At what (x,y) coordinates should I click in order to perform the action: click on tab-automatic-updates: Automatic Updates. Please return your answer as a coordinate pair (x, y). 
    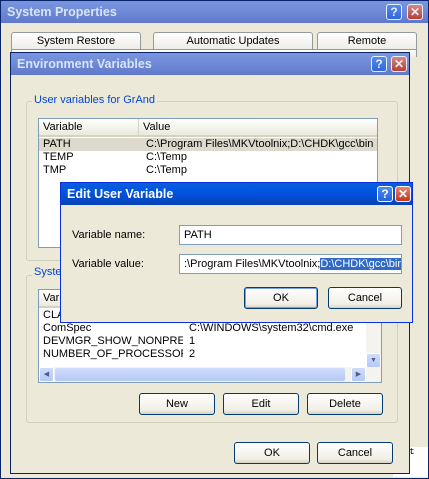
    Looking at the image, I should click on (233, 41).